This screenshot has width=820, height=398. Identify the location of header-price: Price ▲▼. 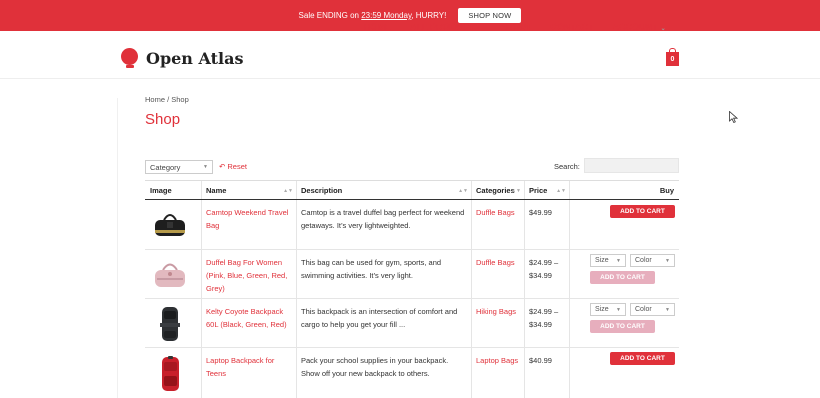
(546, 190).